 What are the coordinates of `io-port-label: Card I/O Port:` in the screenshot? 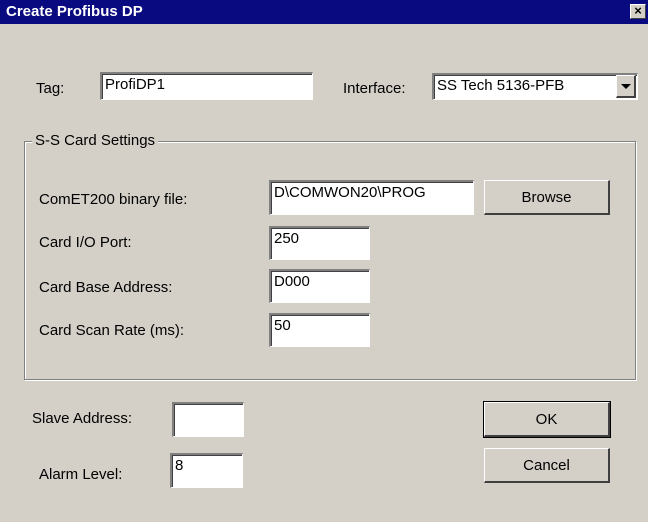 It's located at (85, 242).